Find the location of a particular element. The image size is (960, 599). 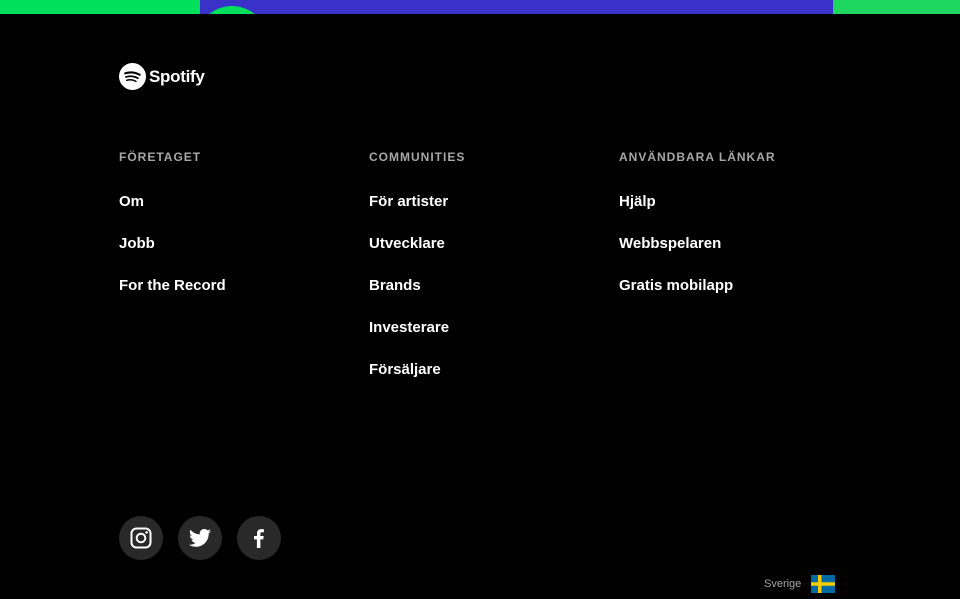

footer-link-om: Om is located at coordinates (131, 202).